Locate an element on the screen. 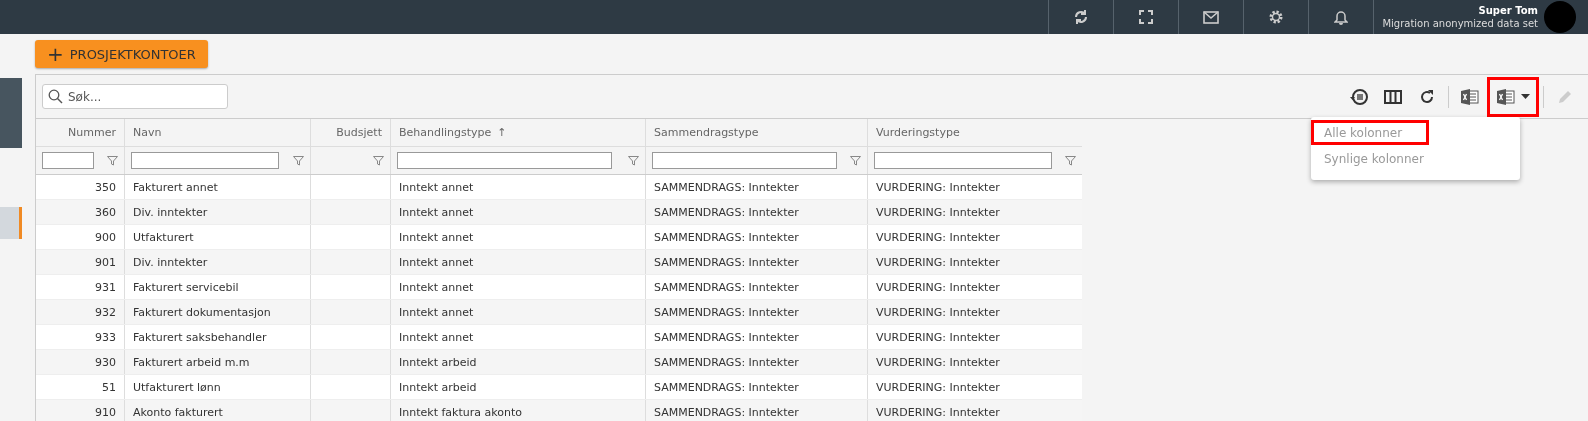 This screenshot has width=1588, height=421. column-header: Nummer is located at coordinates (80, 132).